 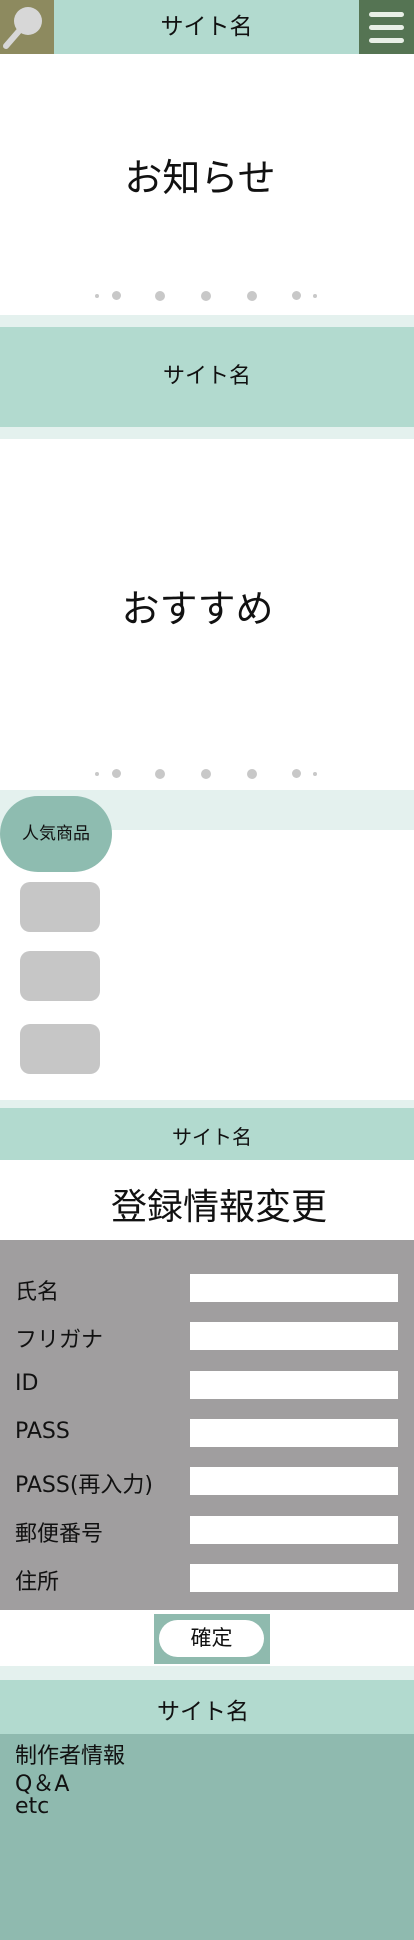 What do you see at coordinates (294, 1385) in the screenshot?
I see `id-input` at bounding box center [294, 1385].